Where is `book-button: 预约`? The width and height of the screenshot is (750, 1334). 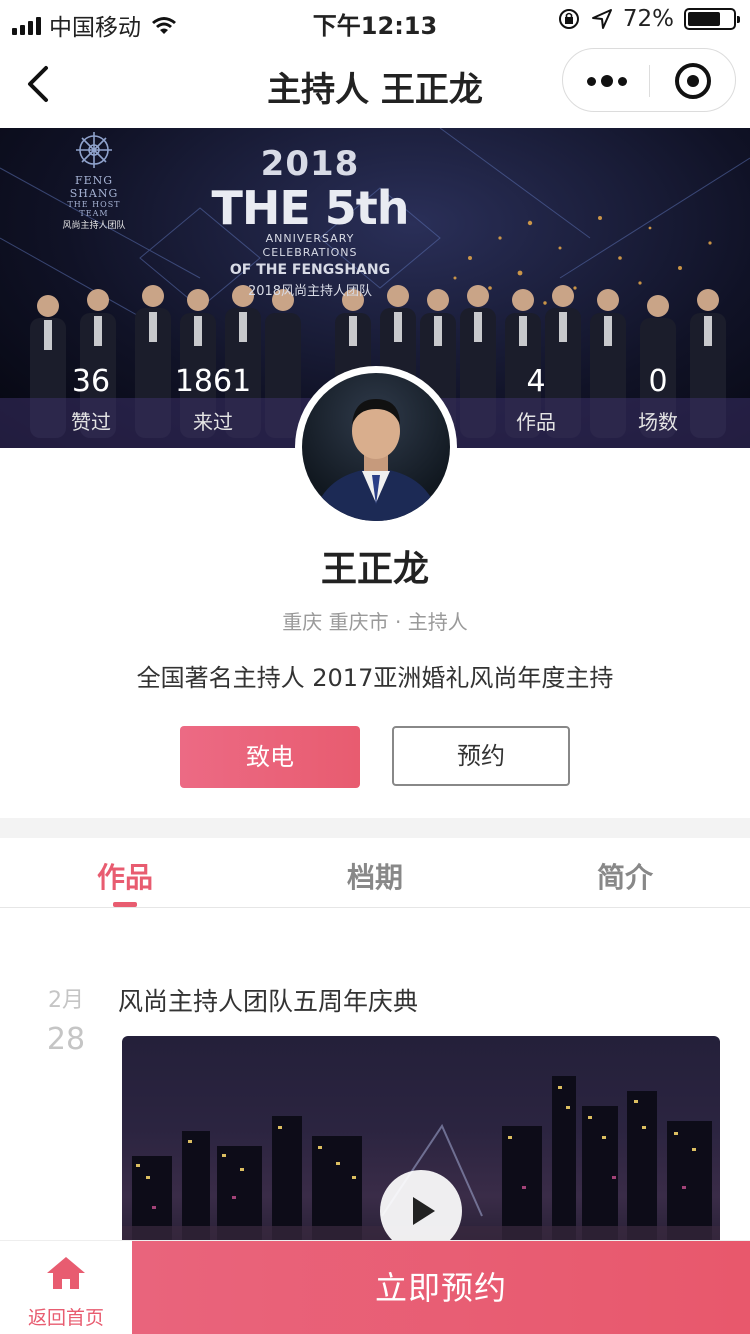
book-button: 预约 is located at coordinates (481, 756).